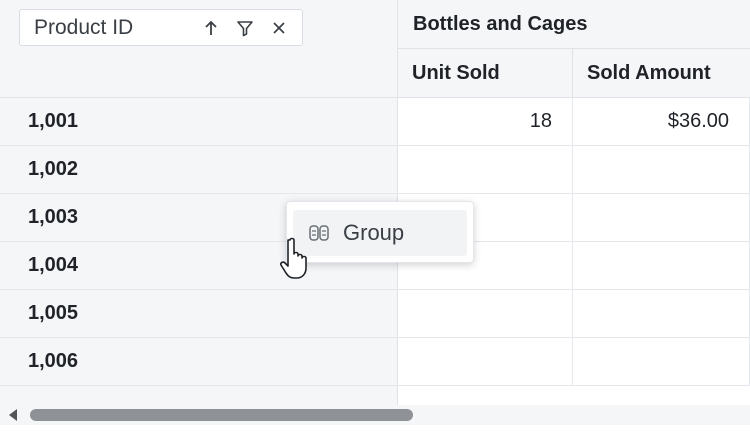  I want to click on row-header, so click(199, 395).